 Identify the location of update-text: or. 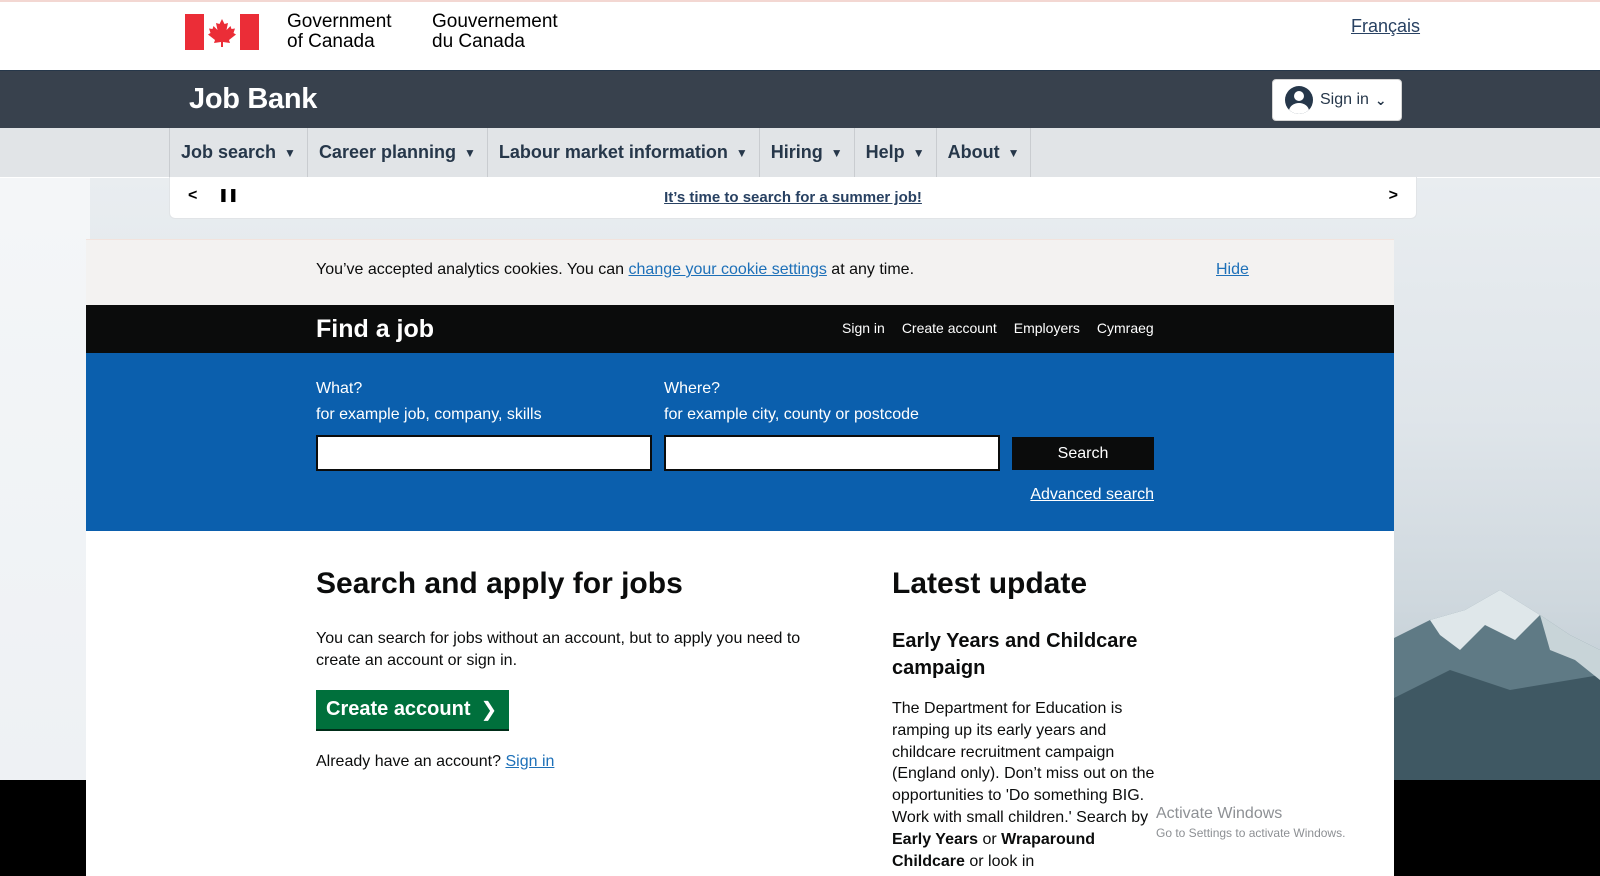
(990, 839).